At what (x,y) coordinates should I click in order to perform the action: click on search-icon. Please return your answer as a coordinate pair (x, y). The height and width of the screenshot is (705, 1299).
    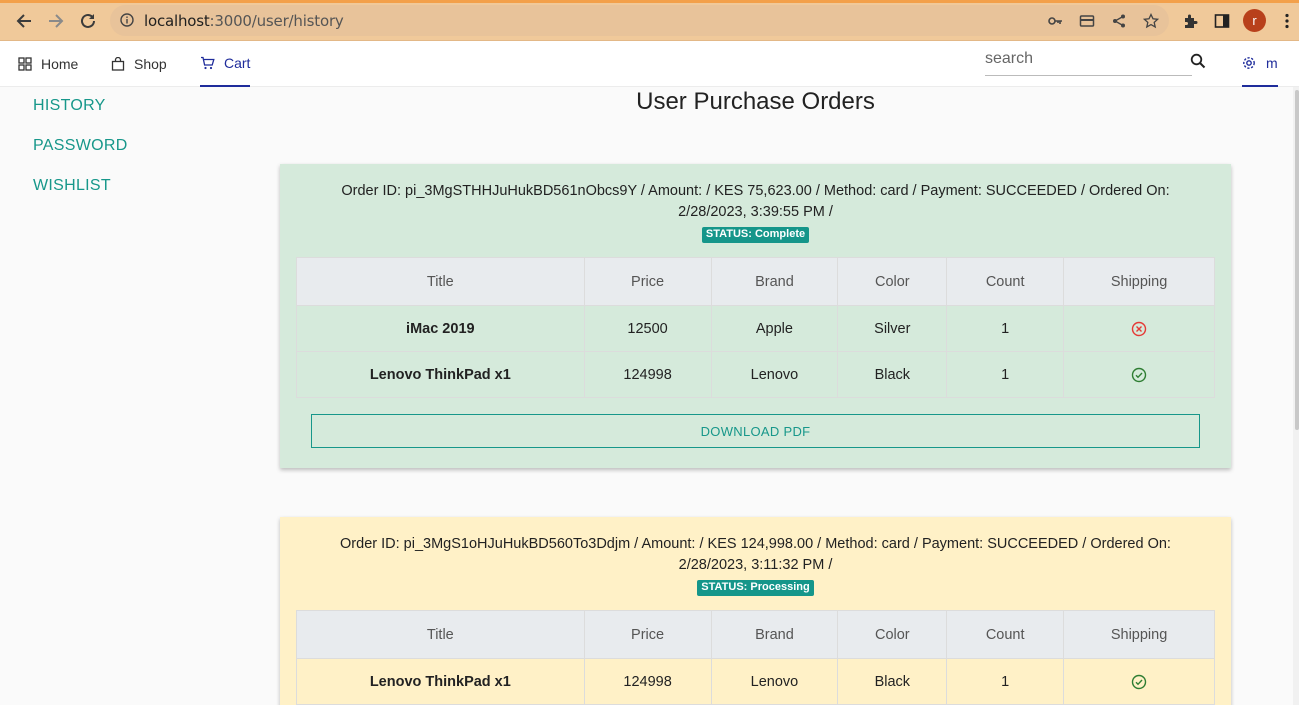
    Looking at the image, I should click on (1198, 63).